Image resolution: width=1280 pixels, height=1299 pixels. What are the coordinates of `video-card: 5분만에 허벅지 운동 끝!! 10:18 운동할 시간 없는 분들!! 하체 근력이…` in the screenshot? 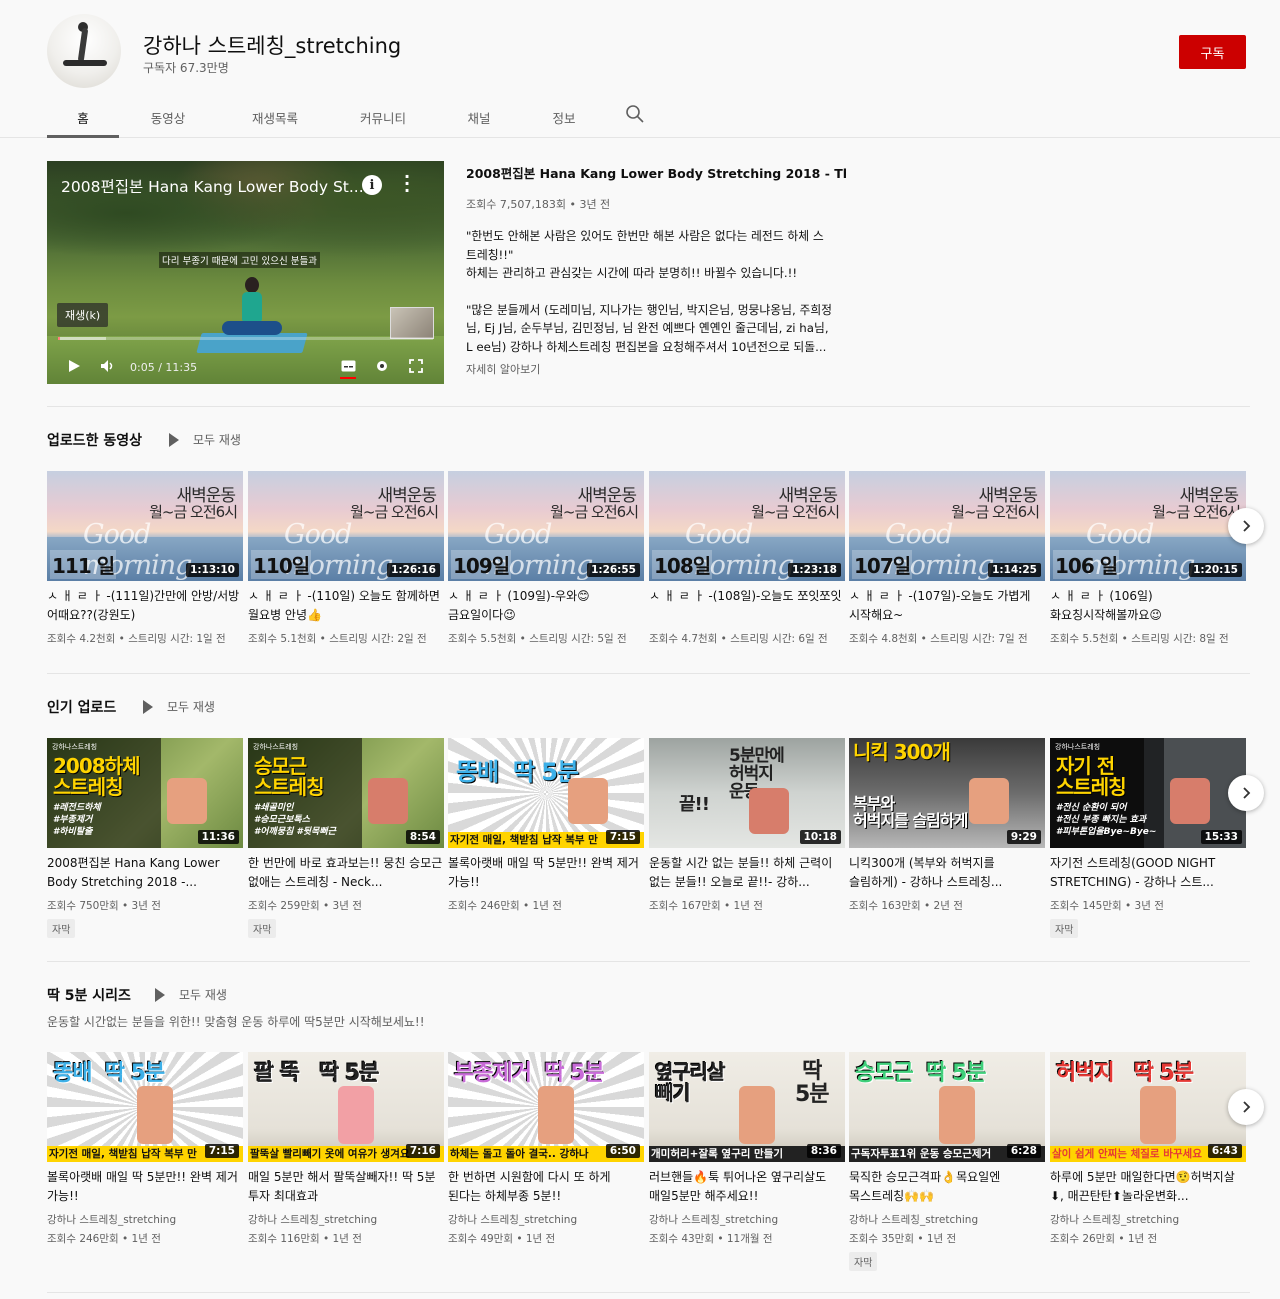 It's located at (747, 825).